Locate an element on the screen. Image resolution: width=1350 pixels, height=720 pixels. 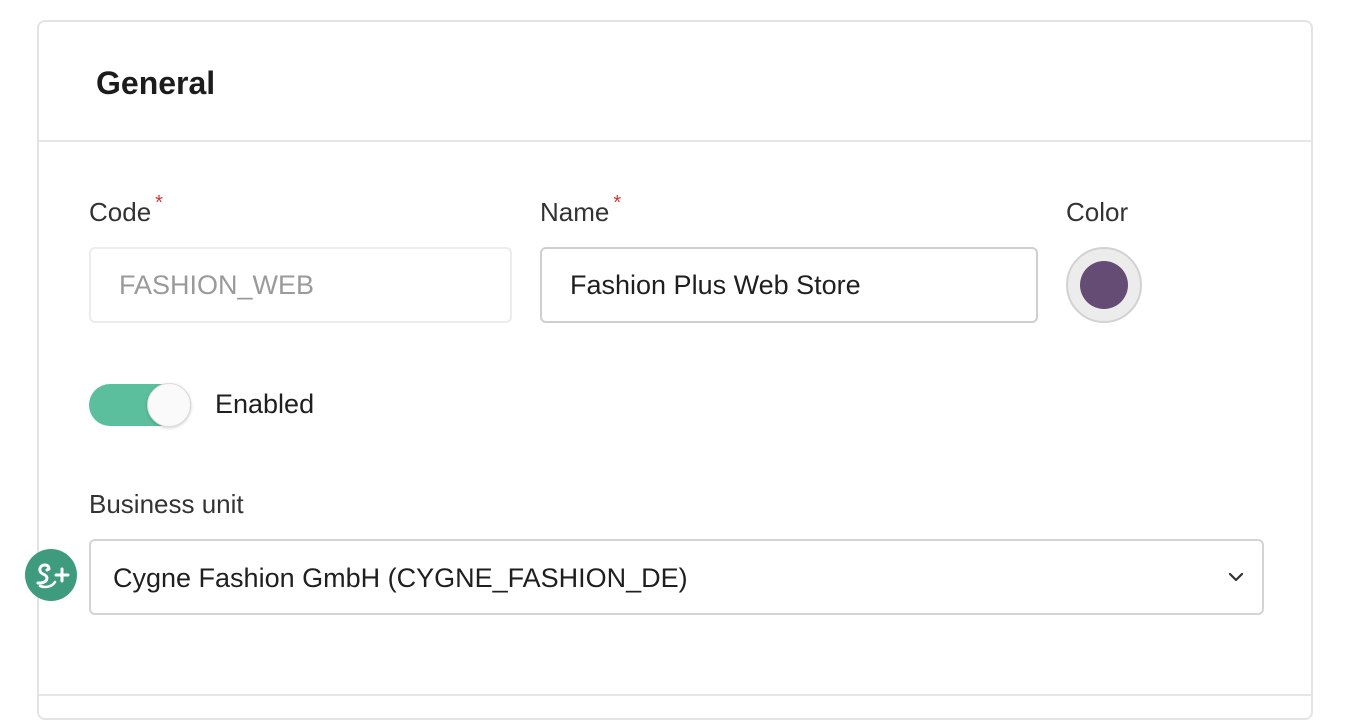
color-picker-button is located at coordinates (1104, 285).